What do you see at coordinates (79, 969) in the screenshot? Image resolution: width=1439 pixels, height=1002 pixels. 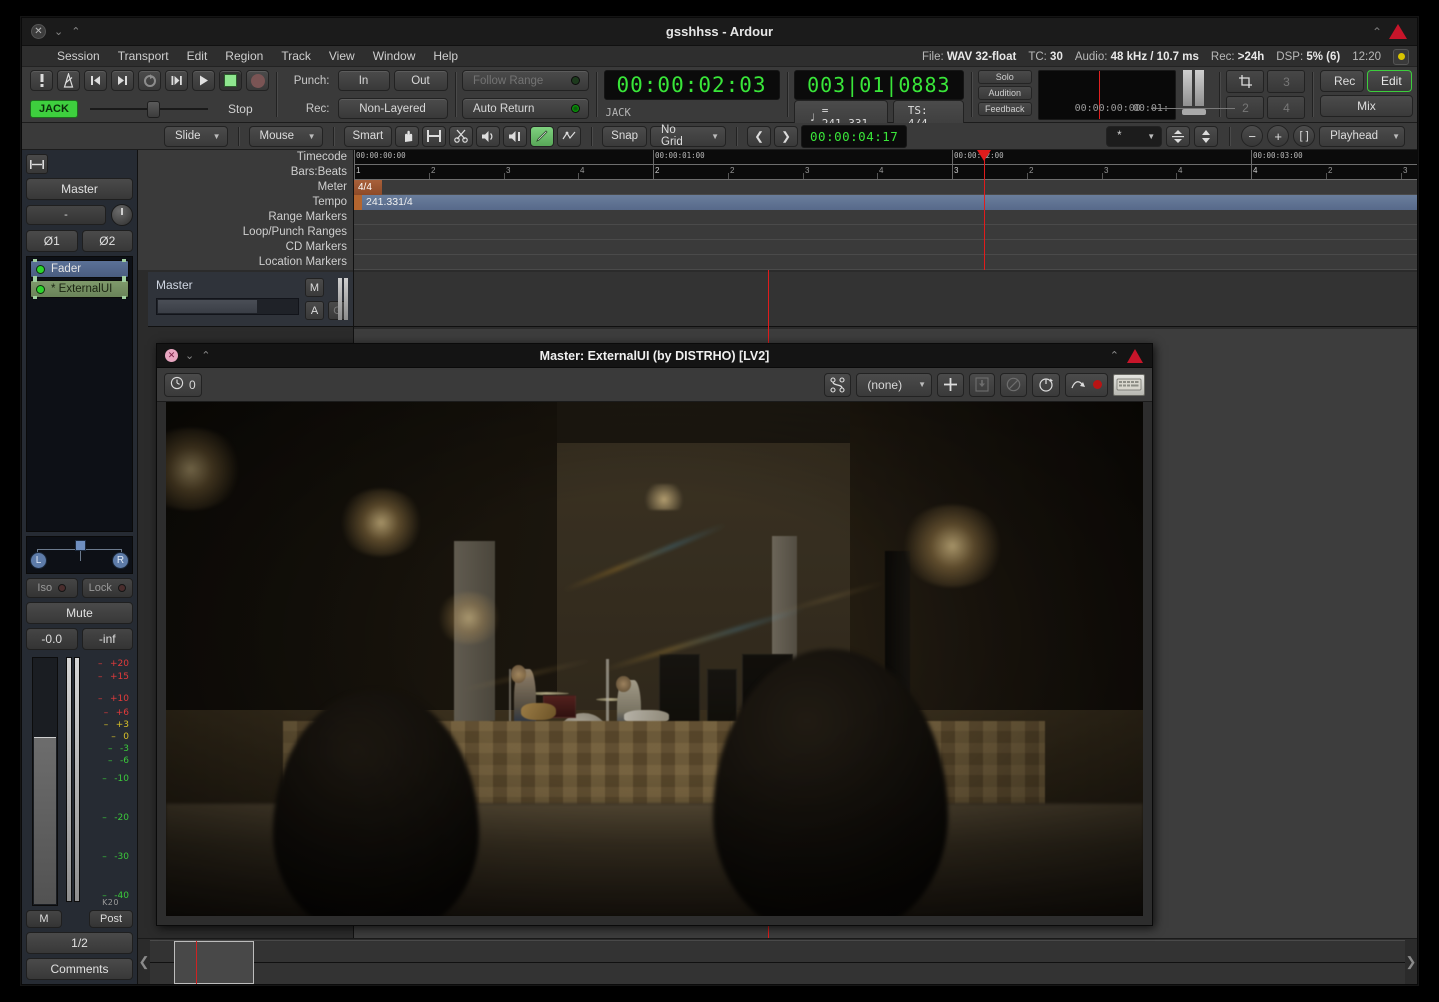 I see `comments-button: Comments` at bounding box center [79, 969].